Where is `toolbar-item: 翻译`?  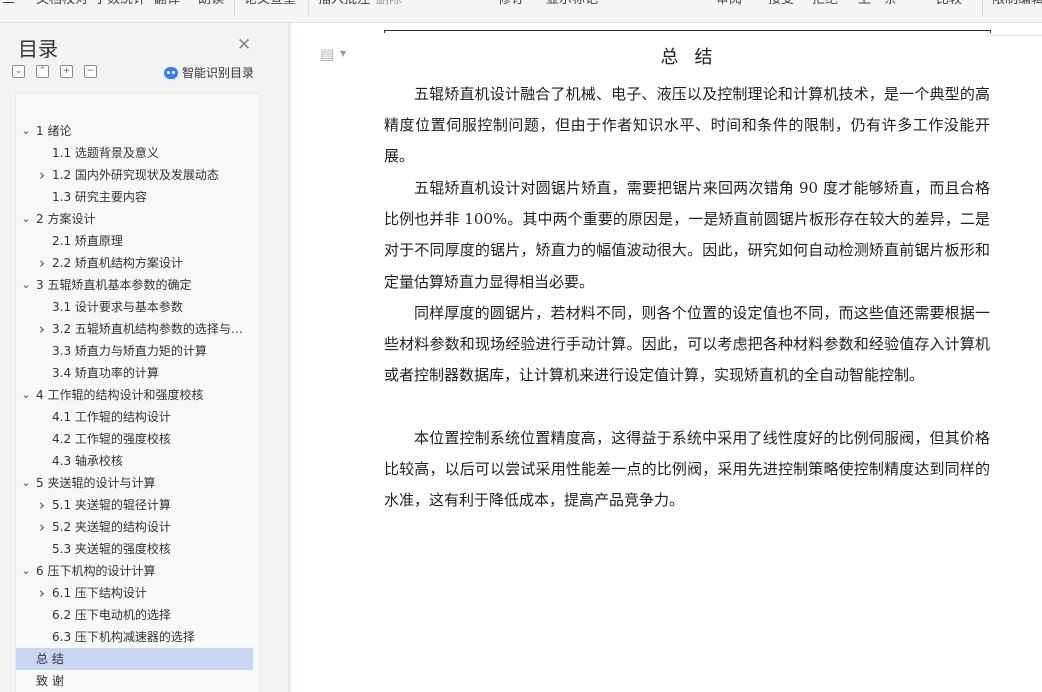
toolbar-item: 翻译 is located at coordinates (167, 4).